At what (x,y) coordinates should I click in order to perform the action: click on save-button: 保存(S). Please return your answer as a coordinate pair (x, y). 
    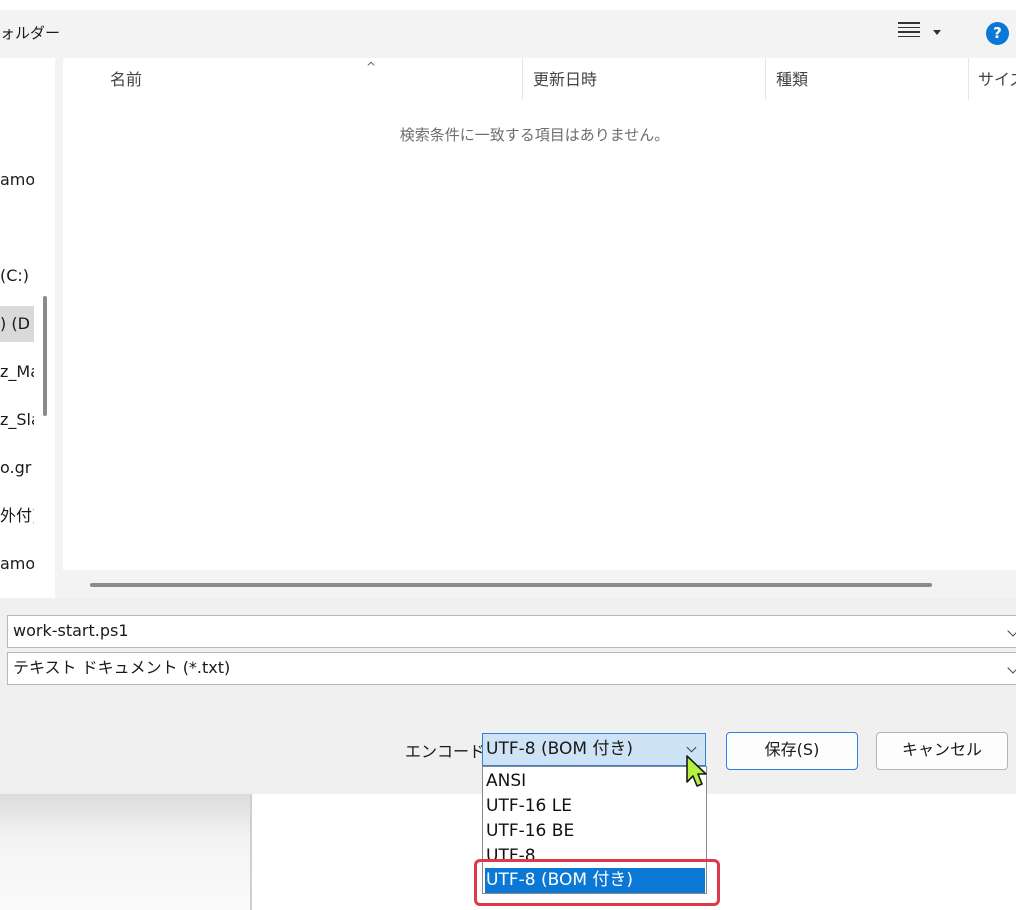
    Looking at the image, I should click on (792, 751).